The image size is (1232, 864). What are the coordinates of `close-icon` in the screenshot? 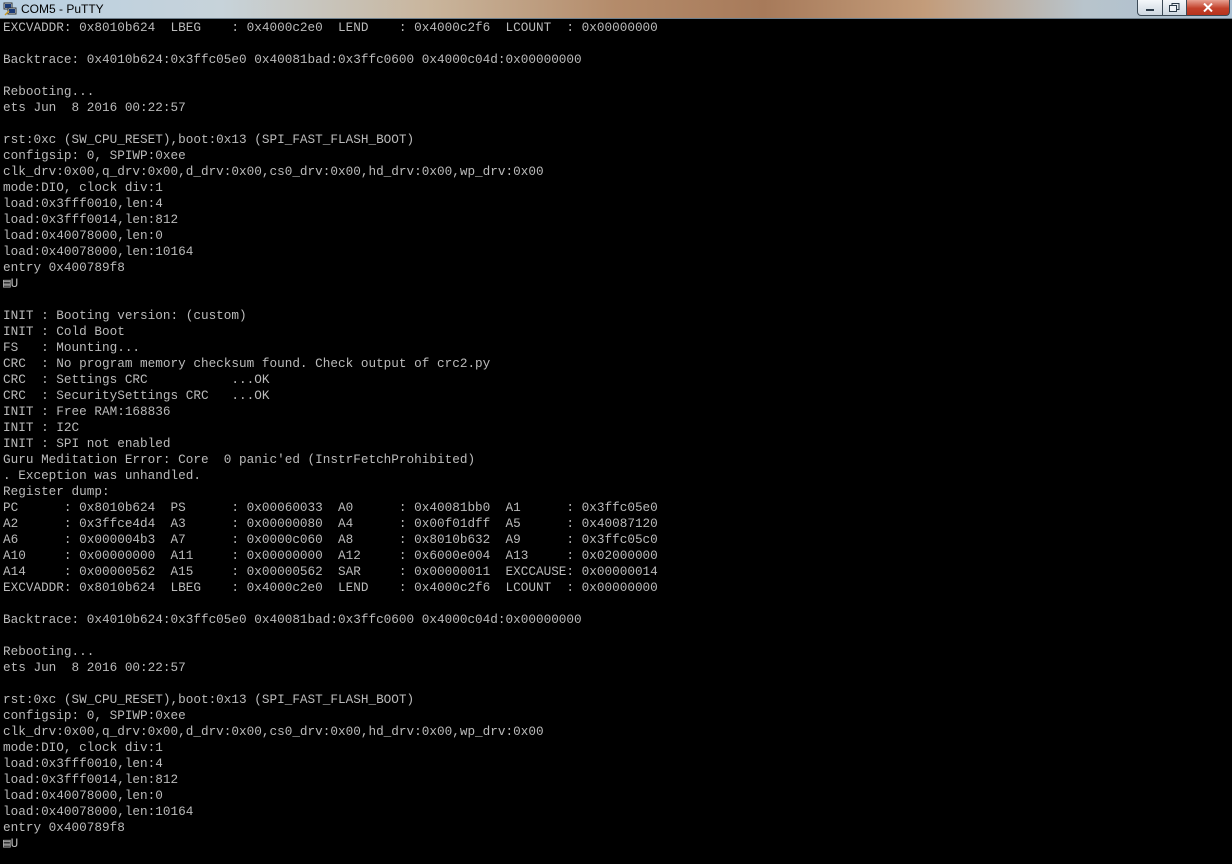 It's located at (1208, 8).